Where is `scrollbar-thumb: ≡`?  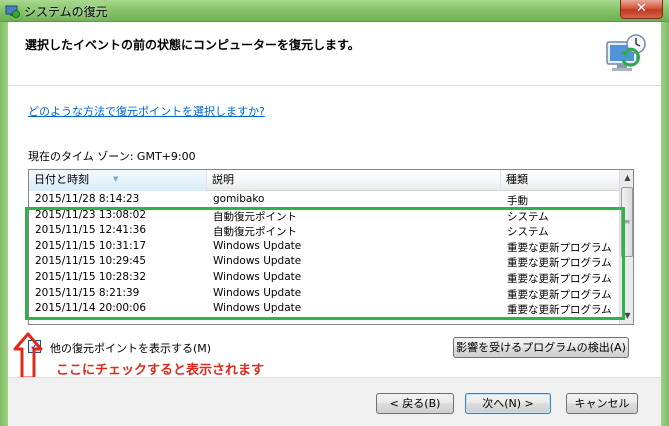
scrollbar-thumb: ≡ is located at coordinates (627, 222).